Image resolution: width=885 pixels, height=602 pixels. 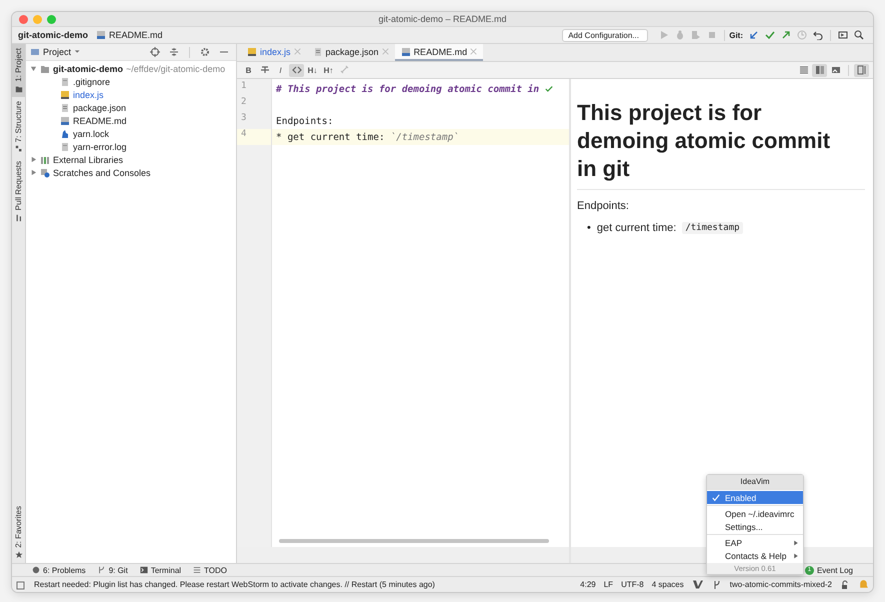 What do you see at coordinates (845, 585) in the screenshot?
I see `lock-icon` at bounding box center [845, 585].